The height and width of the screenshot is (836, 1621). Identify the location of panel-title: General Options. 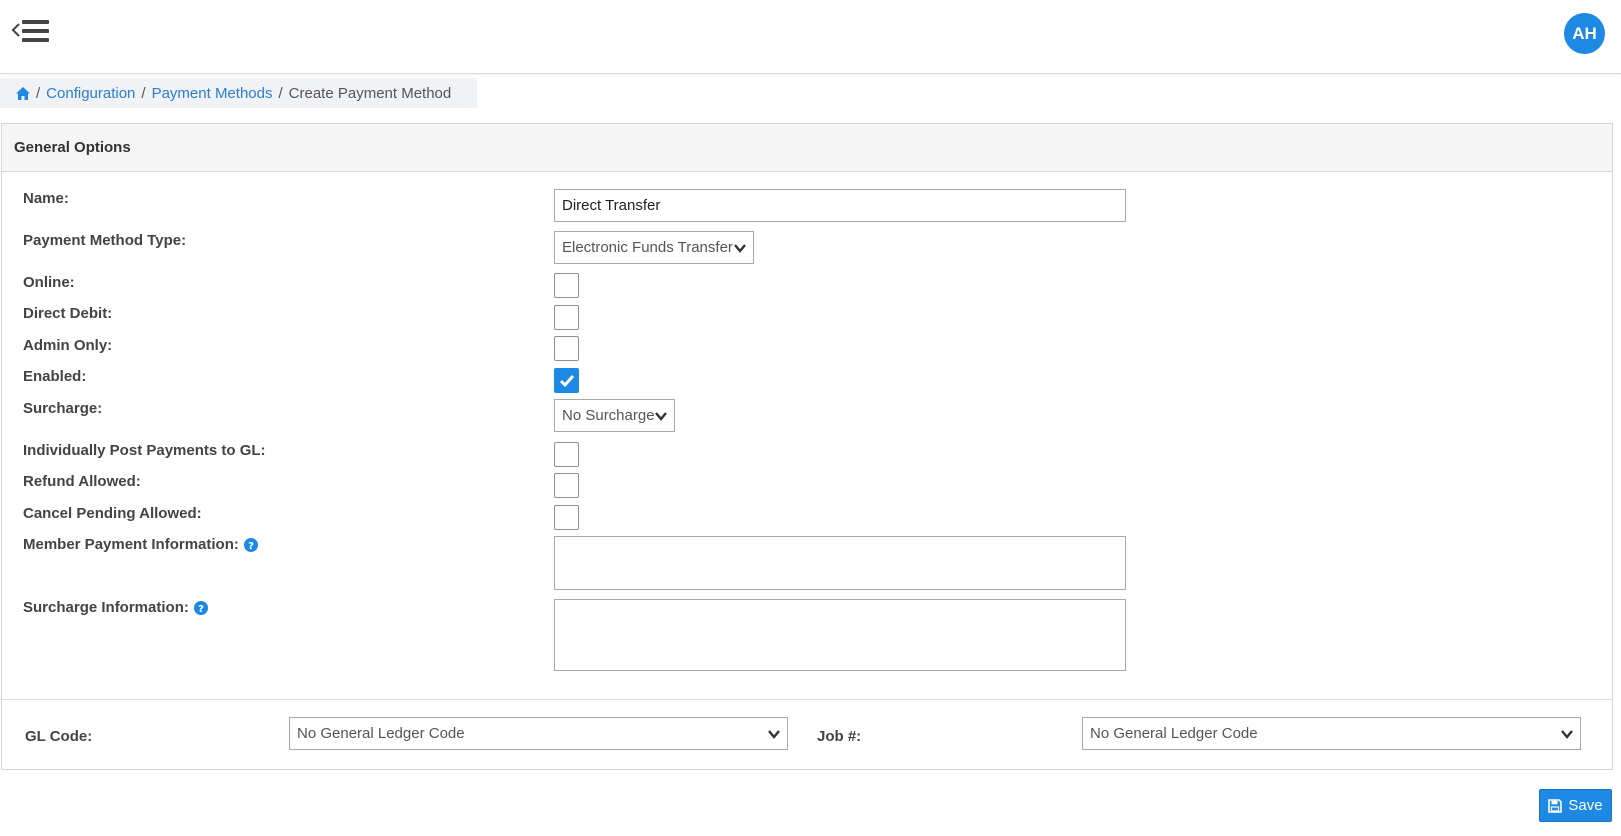
(807, 148).